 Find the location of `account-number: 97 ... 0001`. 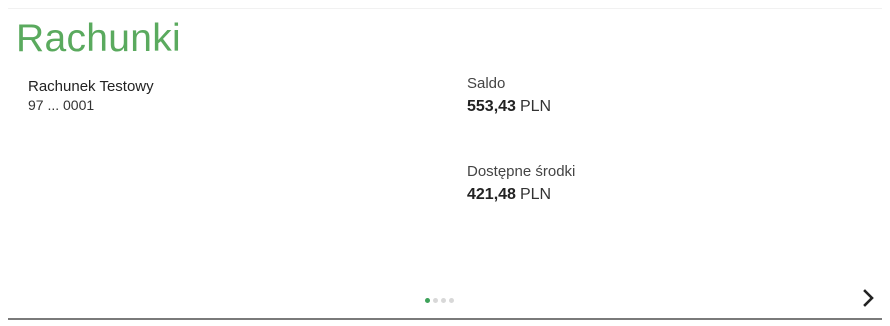

account-number: 97 ... 0001 is located at coordinates (61, 105).